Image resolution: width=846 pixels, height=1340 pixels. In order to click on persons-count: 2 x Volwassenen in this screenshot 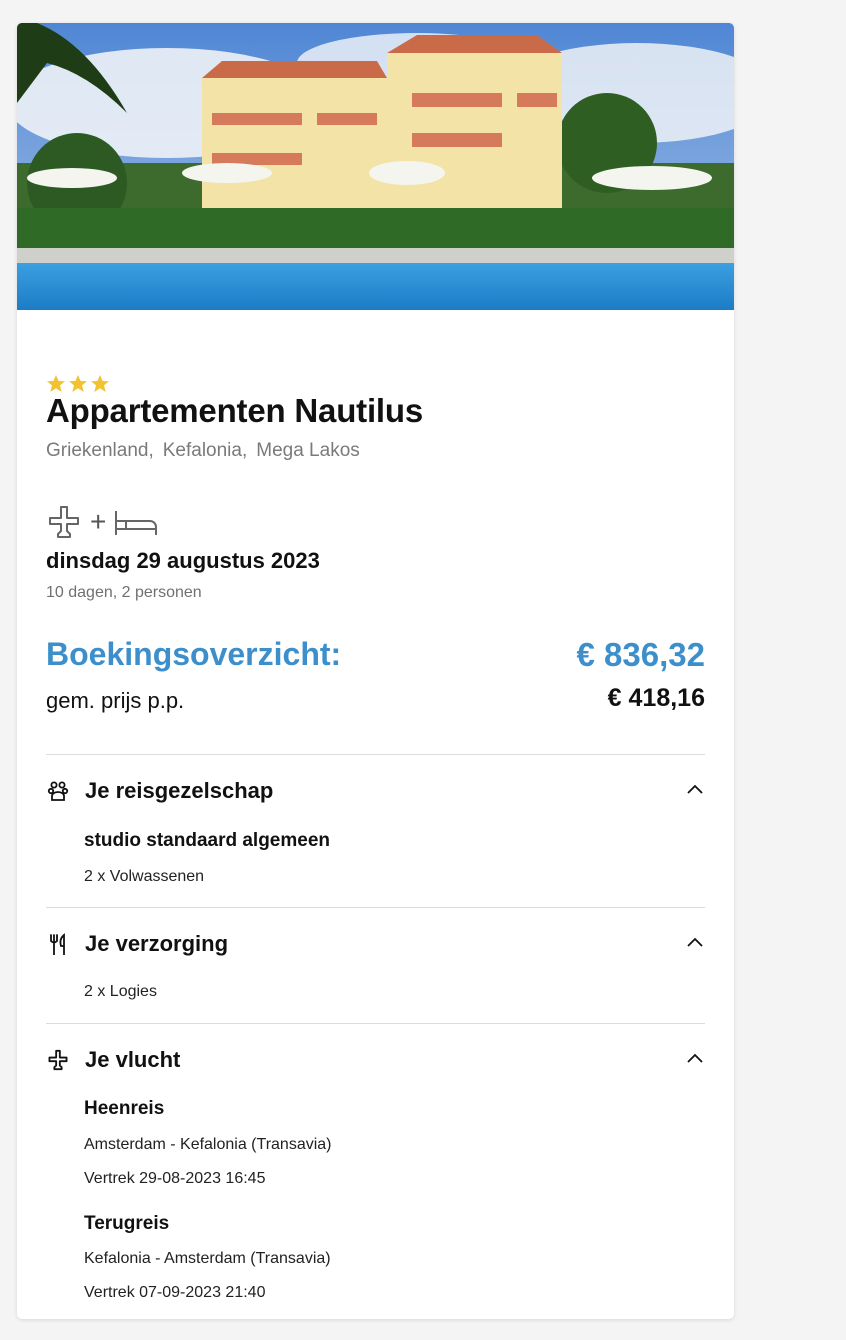, I will do `click(144, 876)`.